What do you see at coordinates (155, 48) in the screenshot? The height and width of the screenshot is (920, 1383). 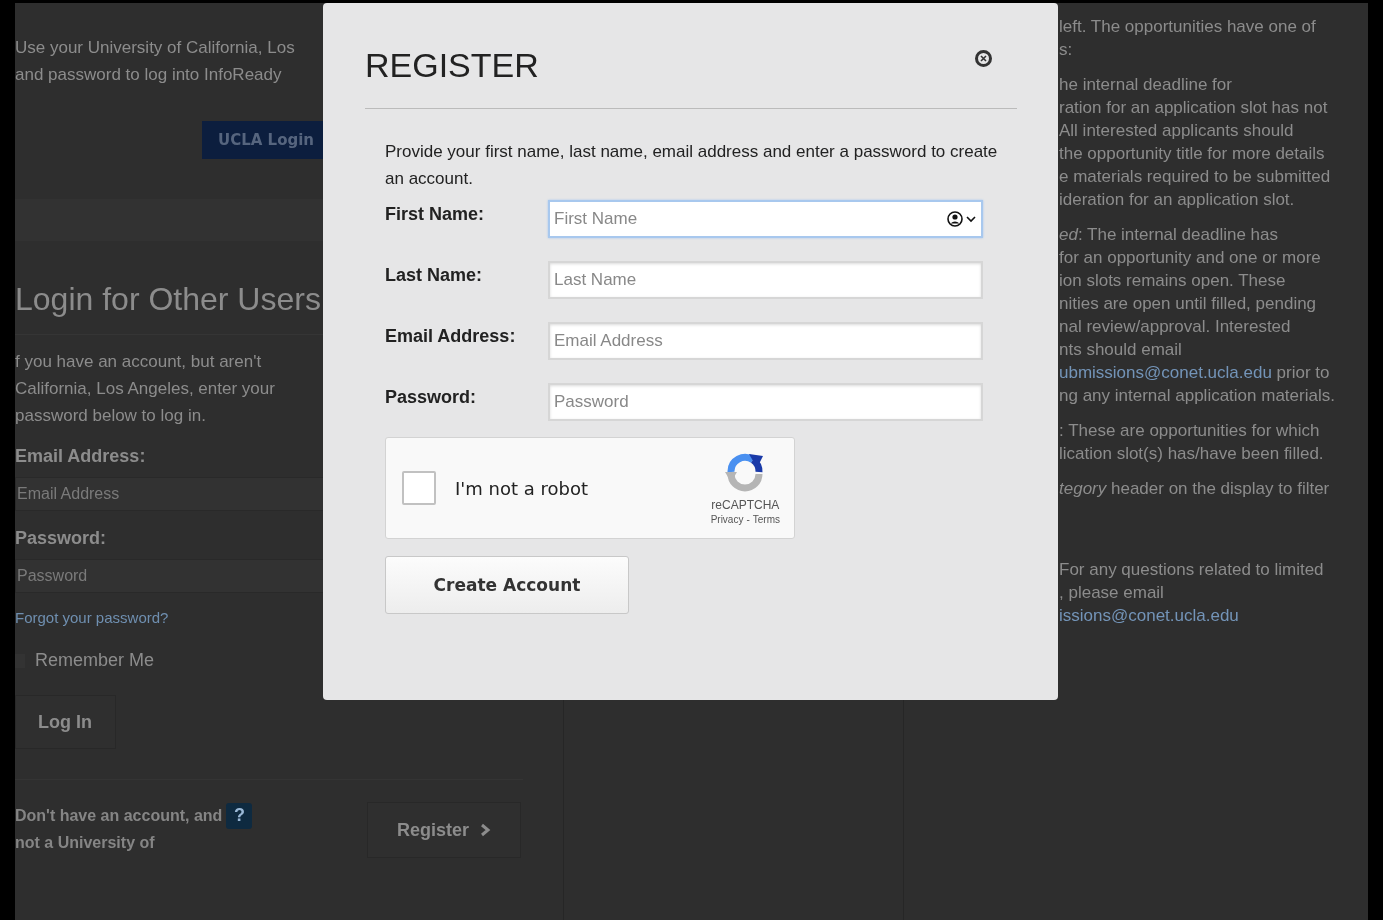 I see `intro-text: Use your University of California, Los` at bounding box center [155, 48].